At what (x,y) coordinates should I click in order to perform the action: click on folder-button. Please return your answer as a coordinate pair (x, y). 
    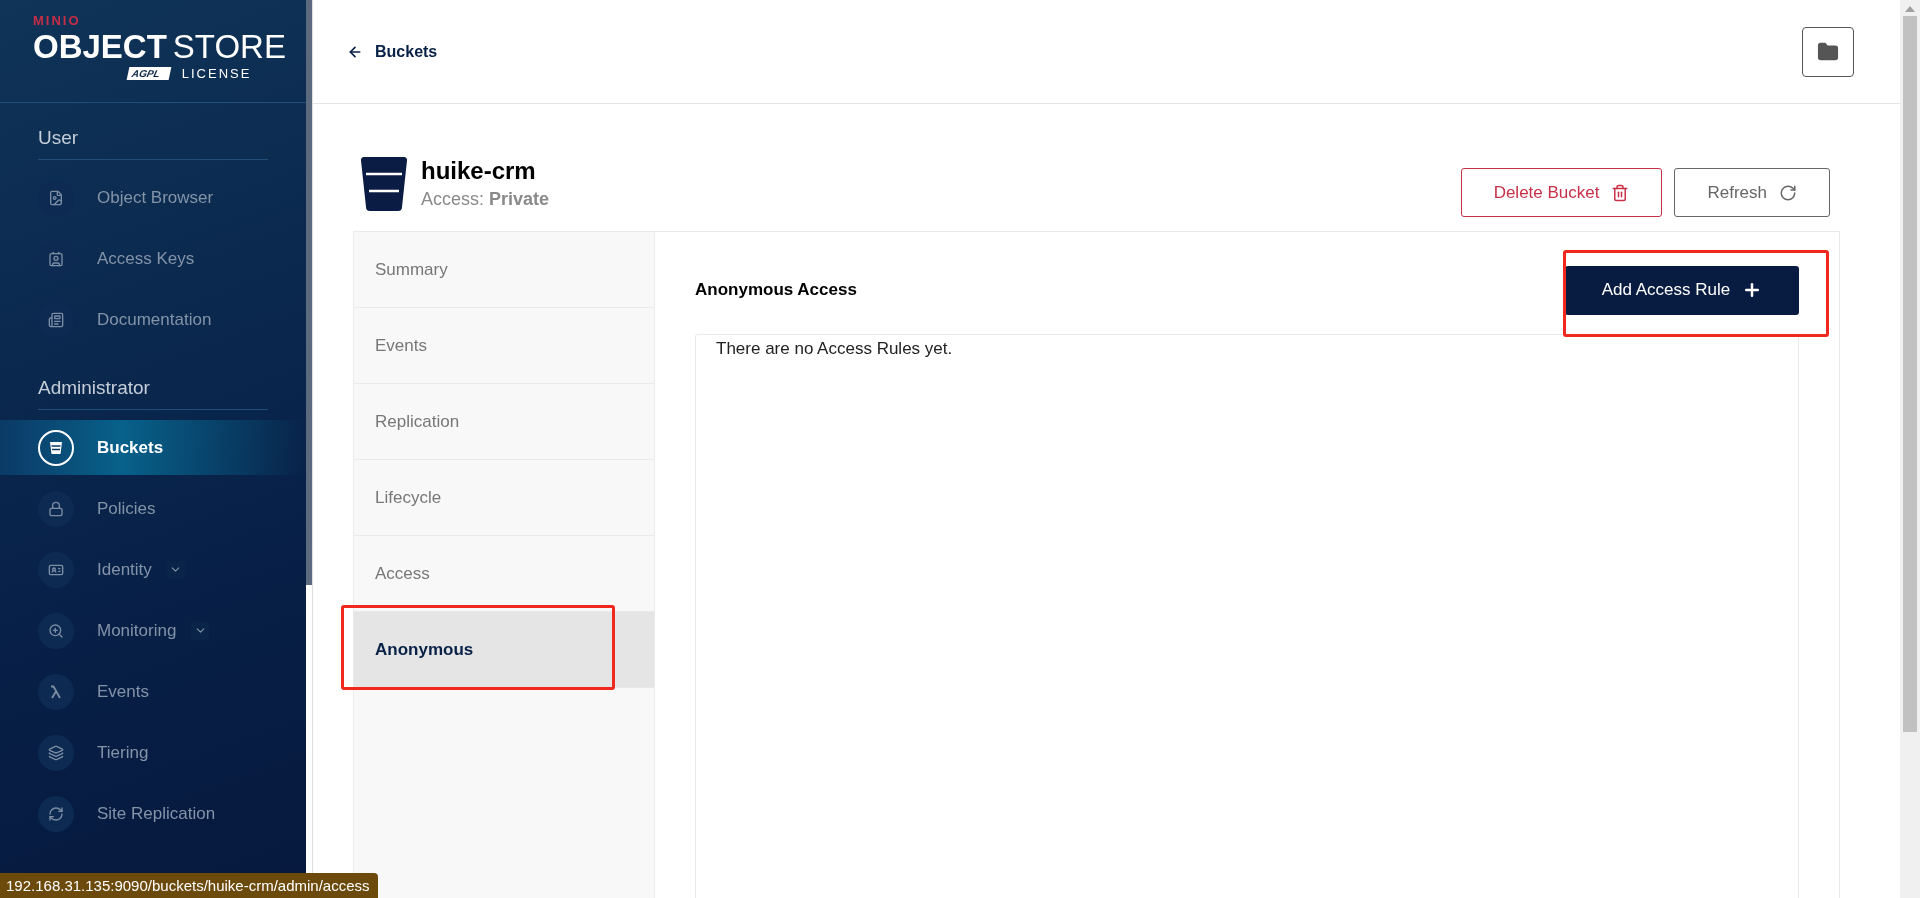
    Looking at the image, I should click on (1828, 51).